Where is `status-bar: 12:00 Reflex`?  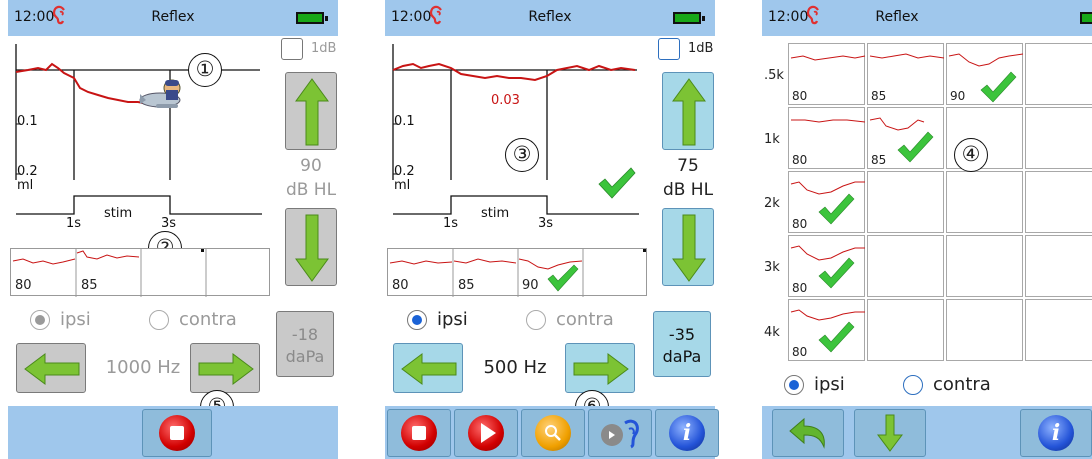 status-bar: 12:00 Reflex is located at coordinates (927, 18).